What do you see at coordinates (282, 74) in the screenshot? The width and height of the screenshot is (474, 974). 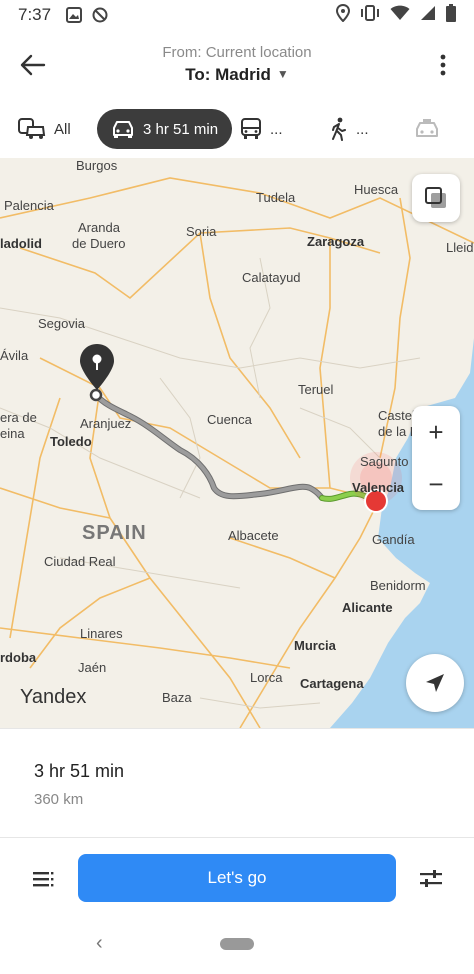 I see `chevron-down-icon: ▼` at bounding box center [282, 74].